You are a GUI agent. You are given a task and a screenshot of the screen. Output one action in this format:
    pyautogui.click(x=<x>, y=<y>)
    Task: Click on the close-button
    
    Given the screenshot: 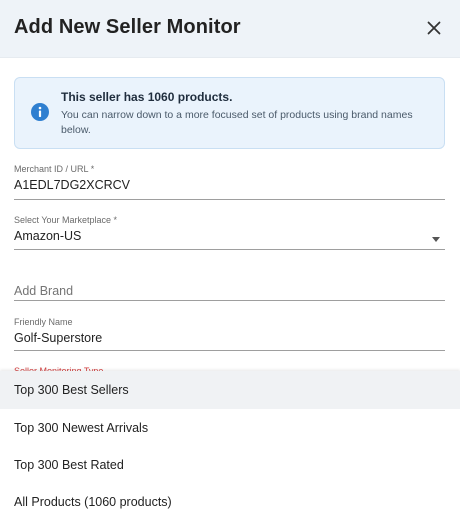 What is the action you would take?
    pyautogui.click(x=434, y=28)
    